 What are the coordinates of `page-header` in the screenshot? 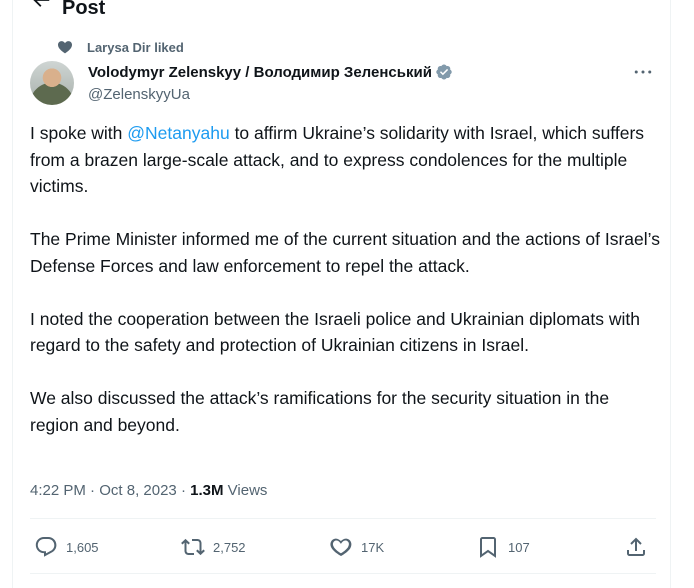 It's located at (41, 6).